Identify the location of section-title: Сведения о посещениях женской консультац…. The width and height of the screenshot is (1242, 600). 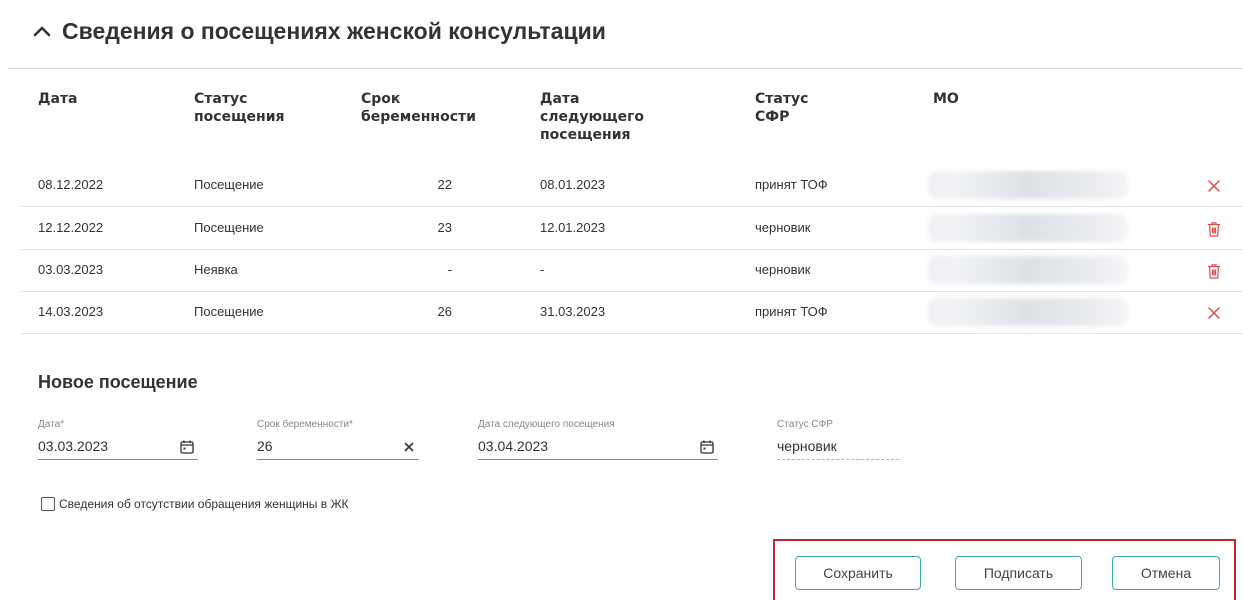
(334, 30).